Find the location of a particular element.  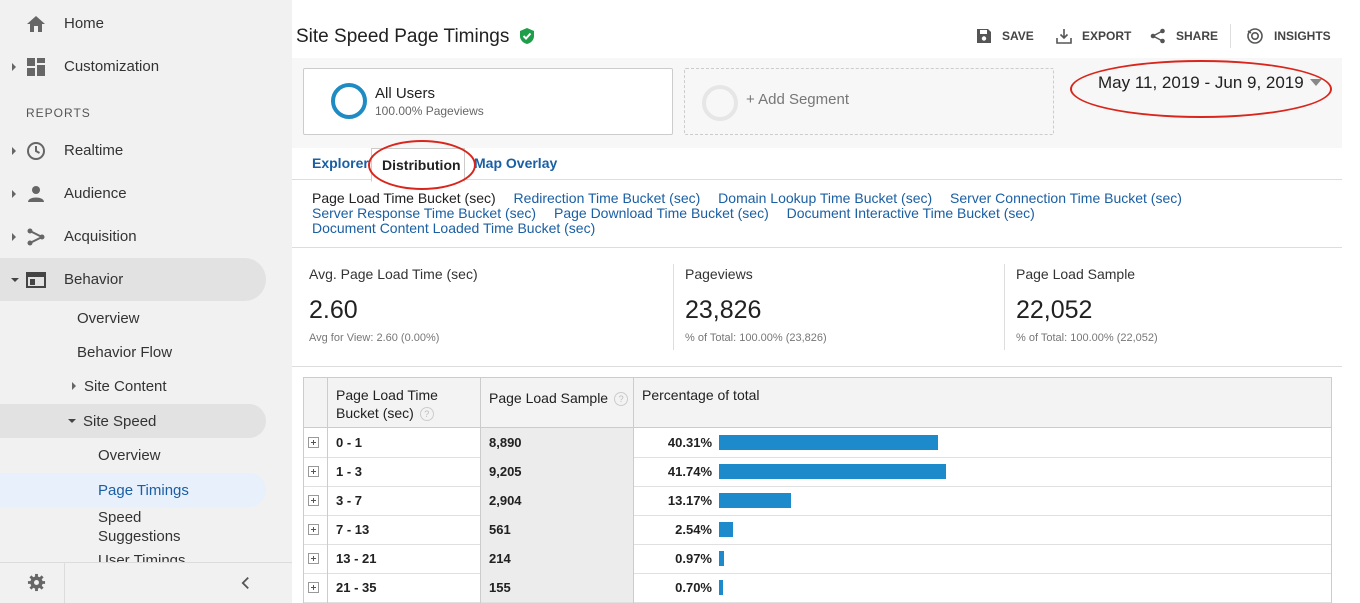

nav-behavior: Behavior is located at coordinates (146, 279).